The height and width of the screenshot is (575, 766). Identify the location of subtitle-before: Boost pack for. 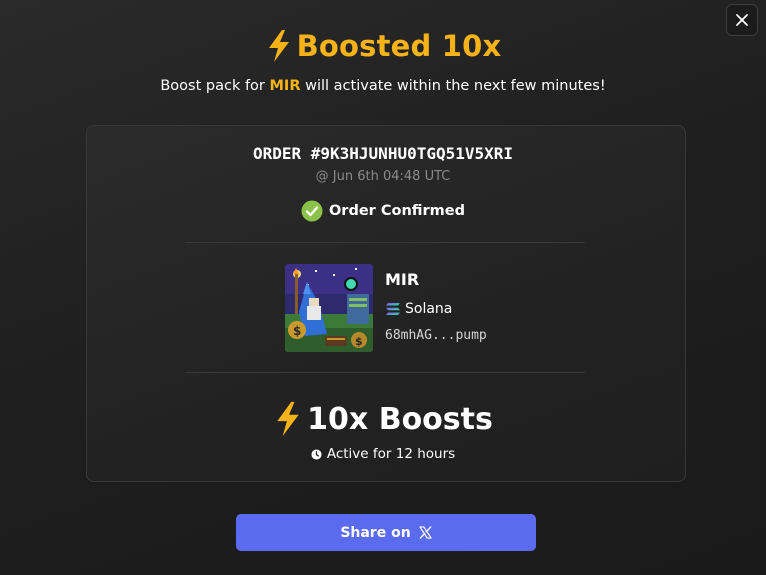
(215, 86).